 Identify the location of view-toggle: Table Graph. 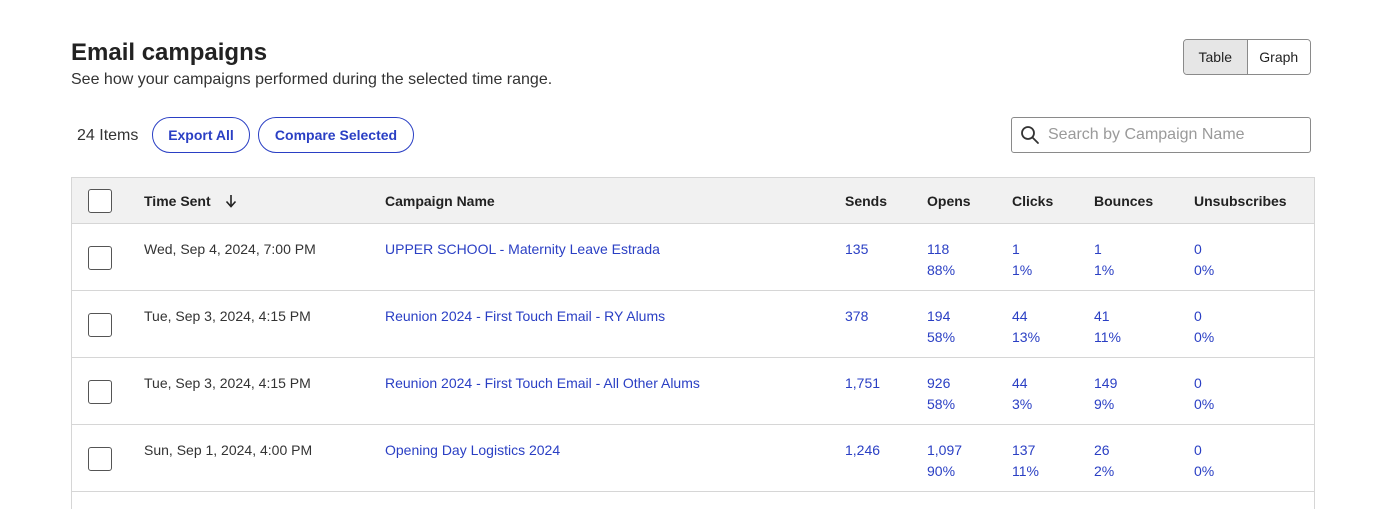
(1247, 57).